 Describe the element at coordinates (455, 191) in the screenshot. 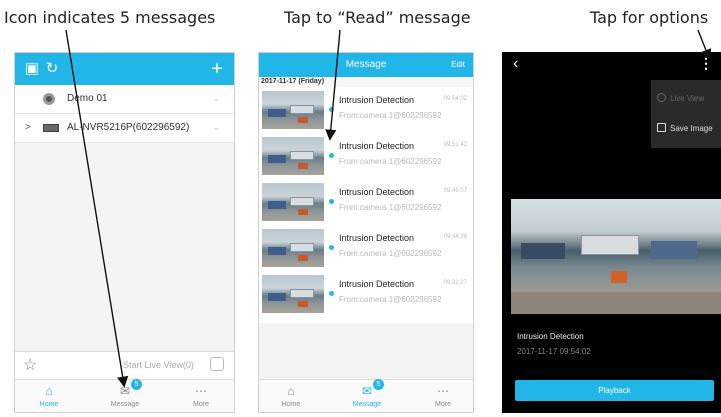

I see `message-time: 09:45:07` at that location.